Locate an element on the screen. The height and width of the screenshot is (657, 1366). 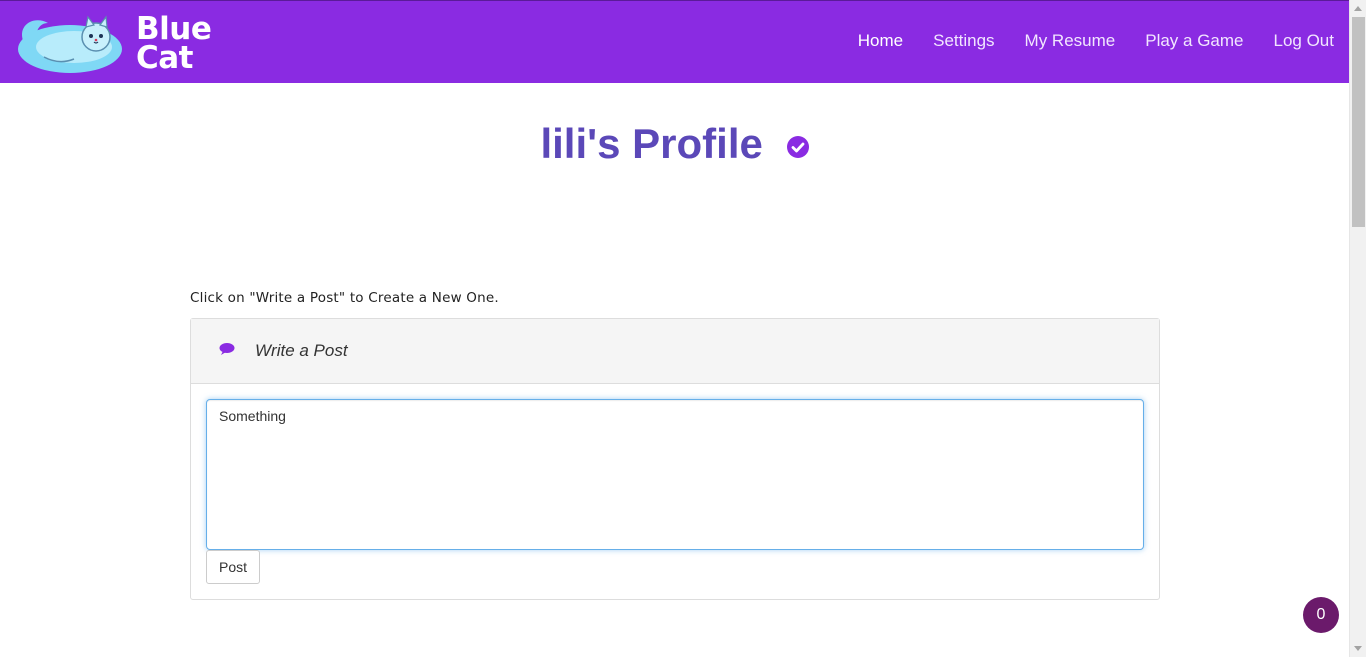
brand-name: Blue Cat is located at coordinates (174, 45).